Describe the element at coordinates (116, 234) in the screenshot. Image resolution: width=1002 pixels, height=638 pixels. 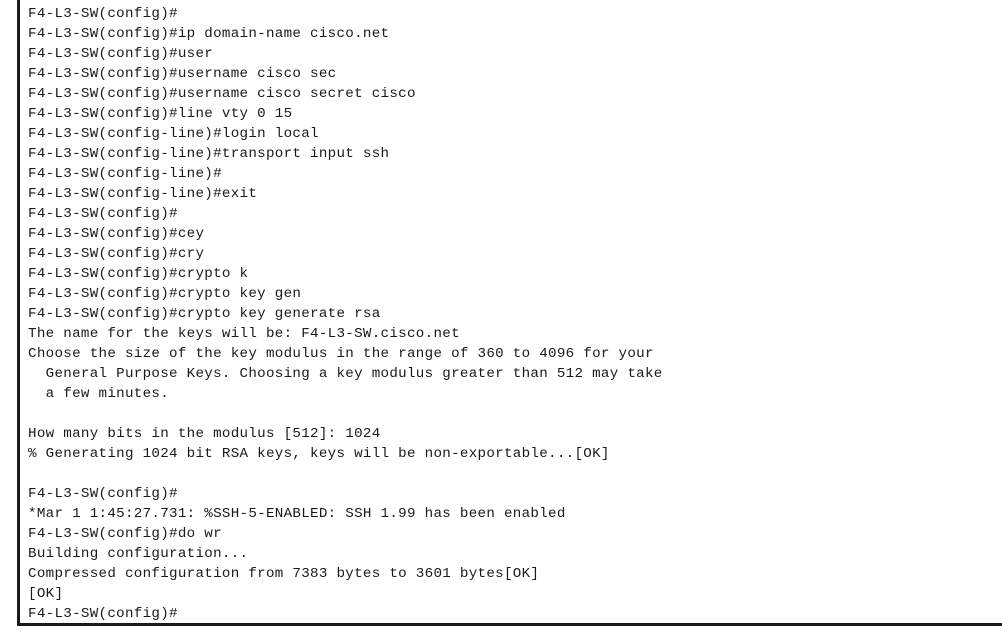
I see `terminal-line: F4-L3-SW(config)#cey` at that location.